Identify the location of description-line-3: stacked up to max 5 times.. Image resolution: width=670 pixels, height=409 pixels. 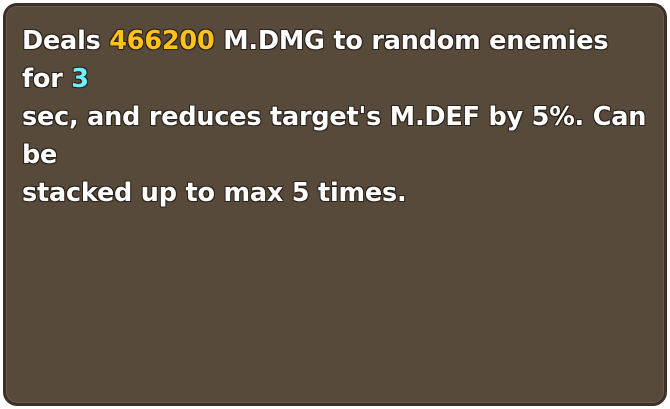
(214, 193).